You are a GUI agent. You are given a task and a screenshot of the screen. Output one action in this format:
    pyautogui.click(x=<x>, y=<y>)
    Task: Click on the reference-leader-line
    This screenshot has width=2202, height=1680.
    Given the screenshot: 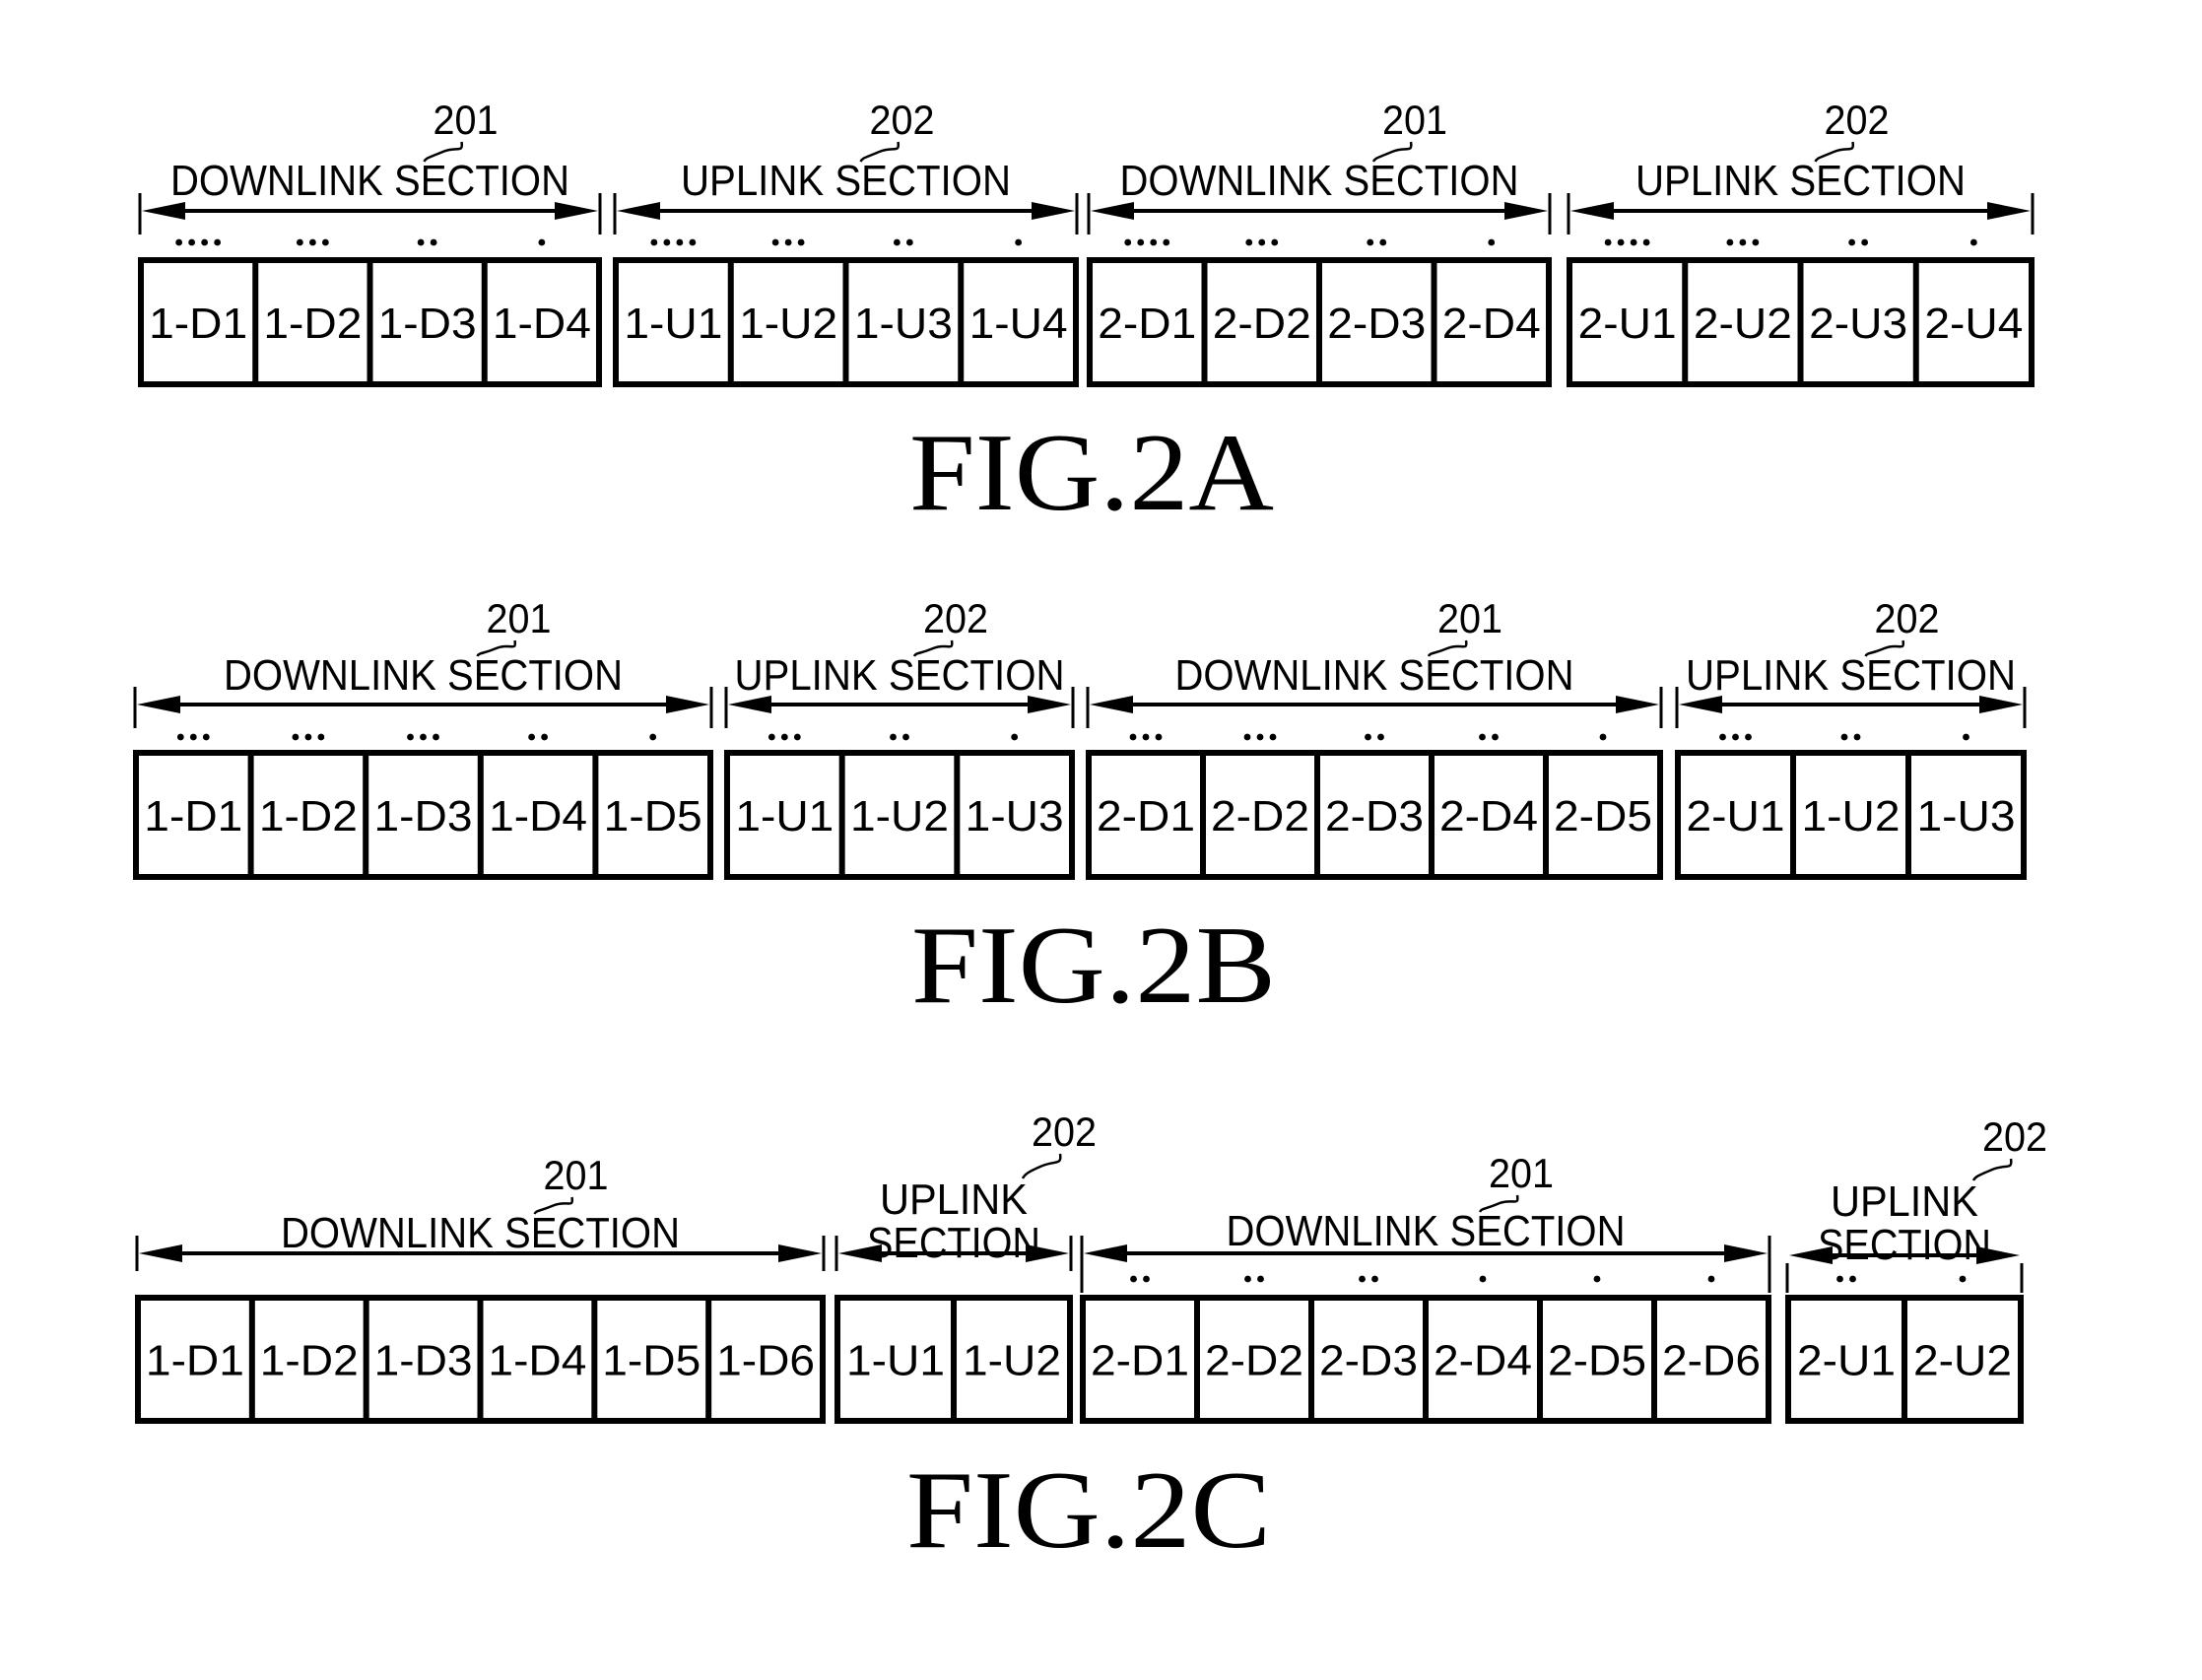 What is the action you would take?
    pyautogui.click(x=1041, y=1166)
    